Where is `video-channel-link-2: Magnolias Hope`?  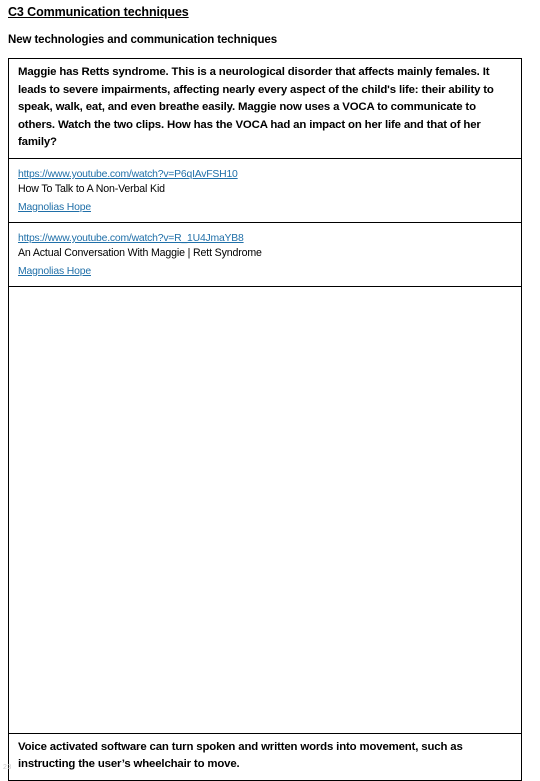
video-channel-link-2: Magnolias Hope is located at coordinates (54, 272).